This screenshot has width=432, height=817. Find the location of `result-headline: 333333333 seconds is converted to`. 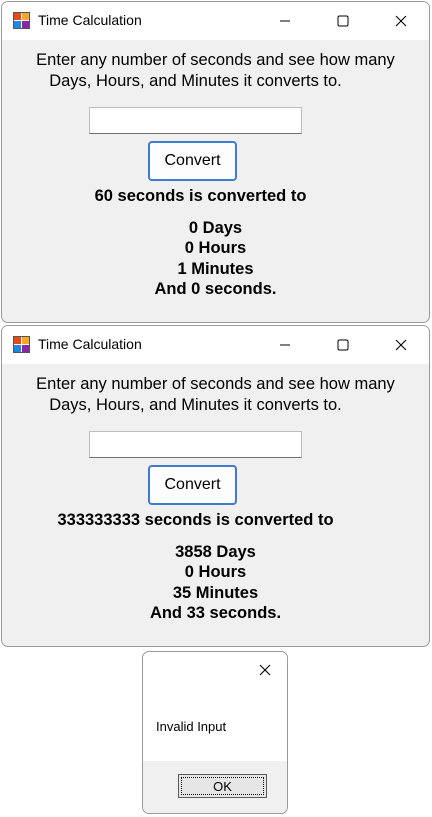

result-headline: 333333333 seconds is converted to is located at coordinates (195, 520).